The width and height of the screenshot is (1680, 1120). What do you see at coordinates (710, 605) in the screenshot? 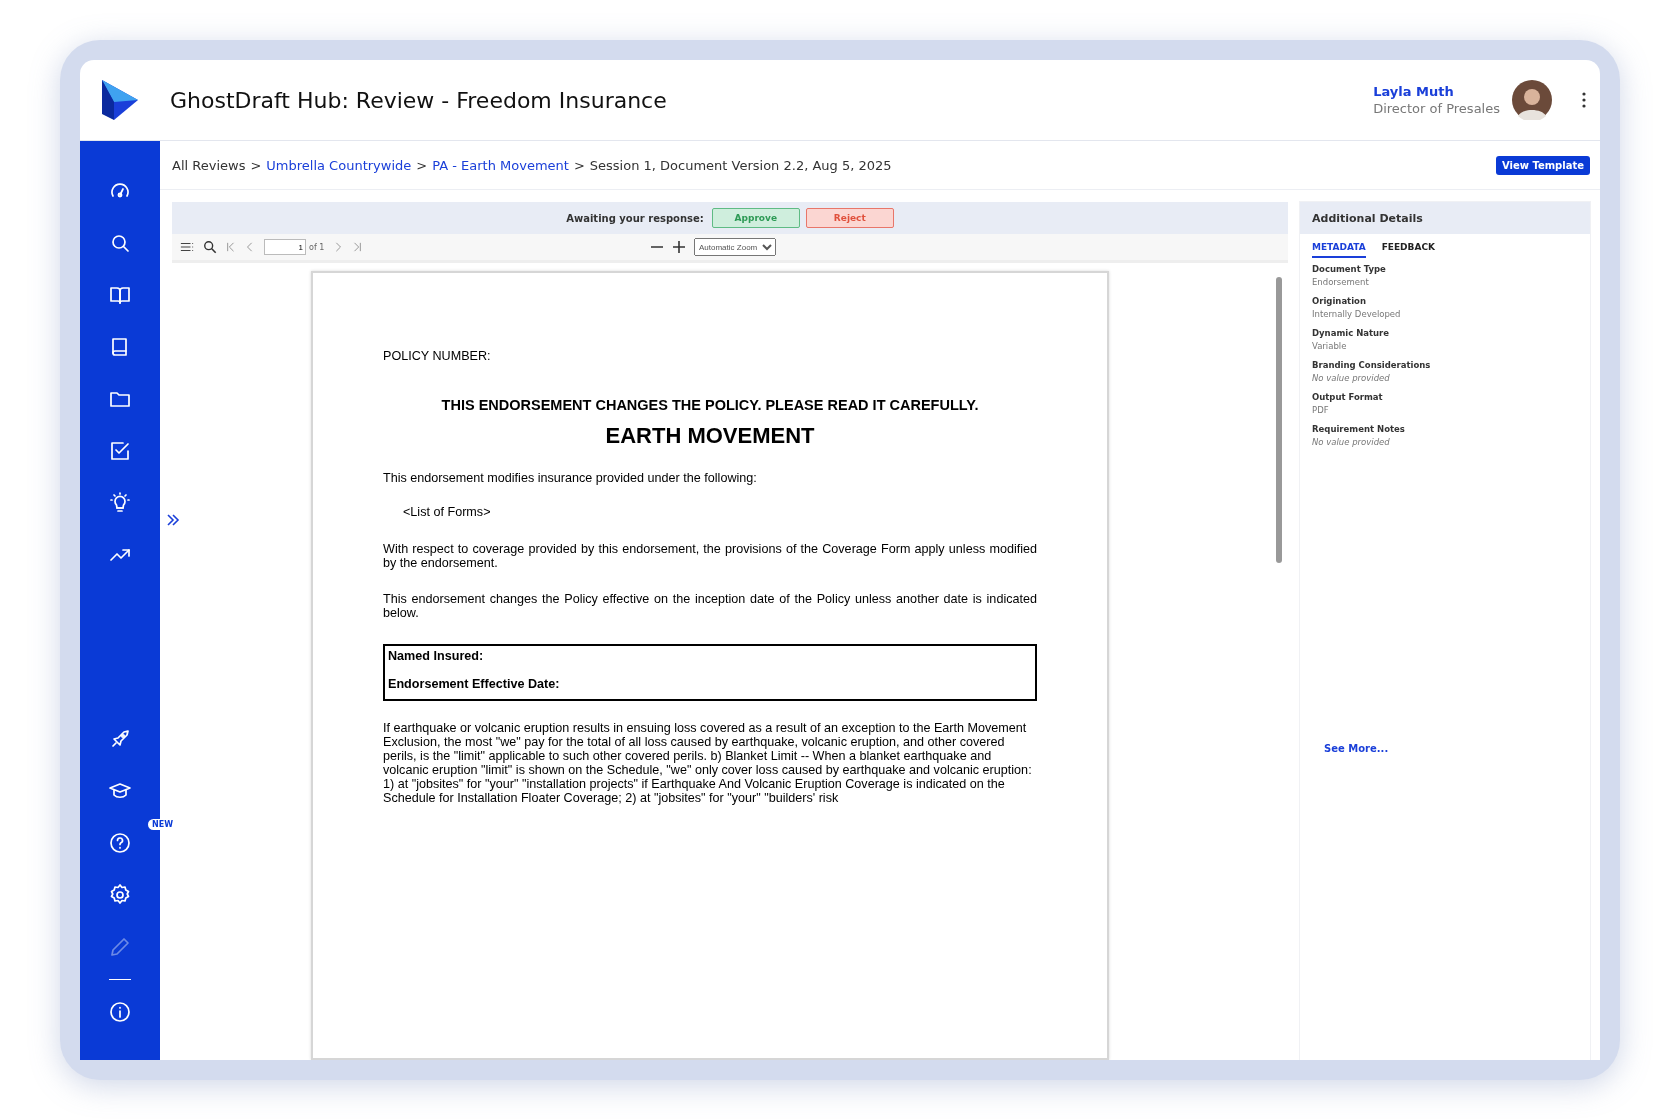
I see `document-paragraph: This endorsement changes the Policy effective on the inception date of the Policy unless another date is indicated below.` at bounding box center [710, 605].